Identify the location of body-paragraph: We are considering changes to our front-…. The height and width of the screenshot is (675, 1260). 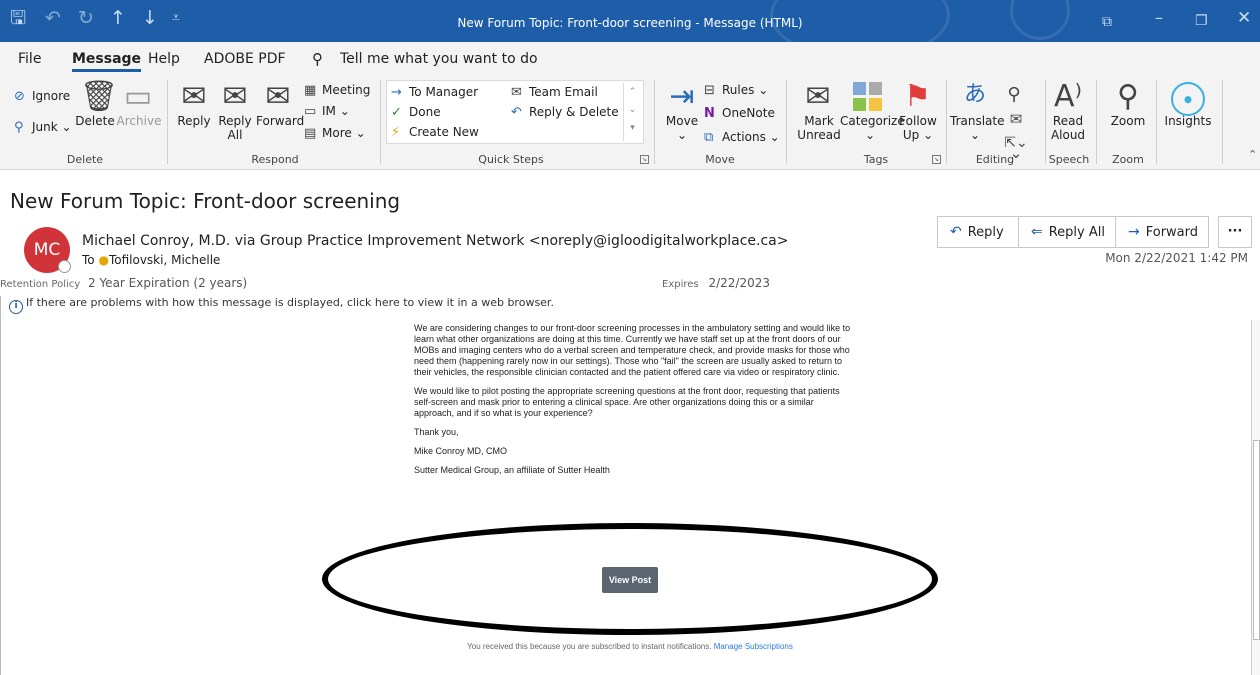
(632, 350).